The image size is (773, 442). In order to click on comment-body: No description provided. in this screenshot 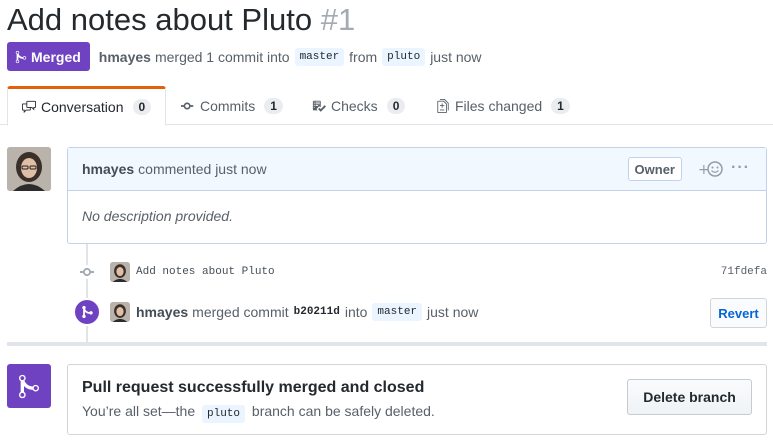, I will do `click(157, 216)`.